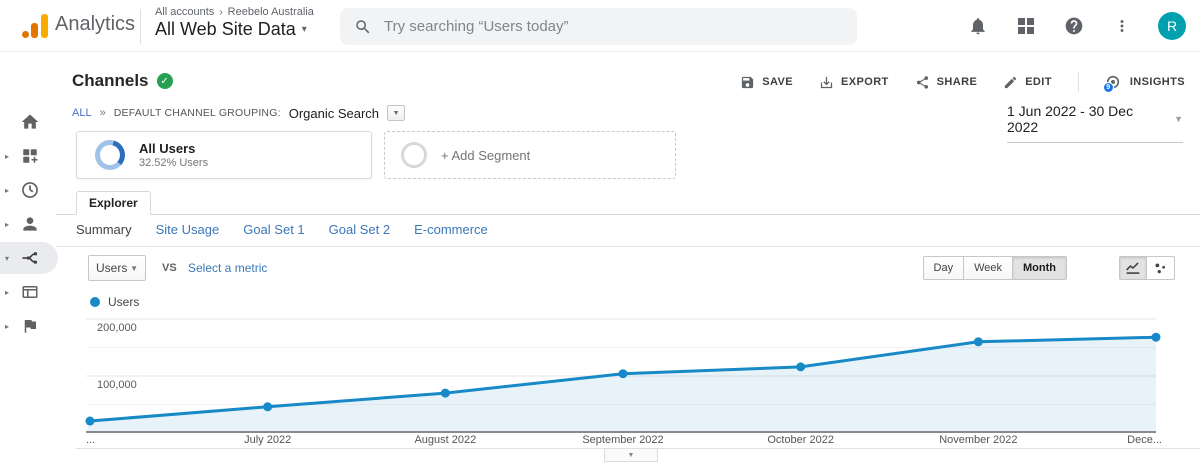 The height and width of the screenshot is (468, 1200). Describe the element at coordinates (396, 113) in the screenshot. I see `channel-grouping-dropdown: ▼` at that location.